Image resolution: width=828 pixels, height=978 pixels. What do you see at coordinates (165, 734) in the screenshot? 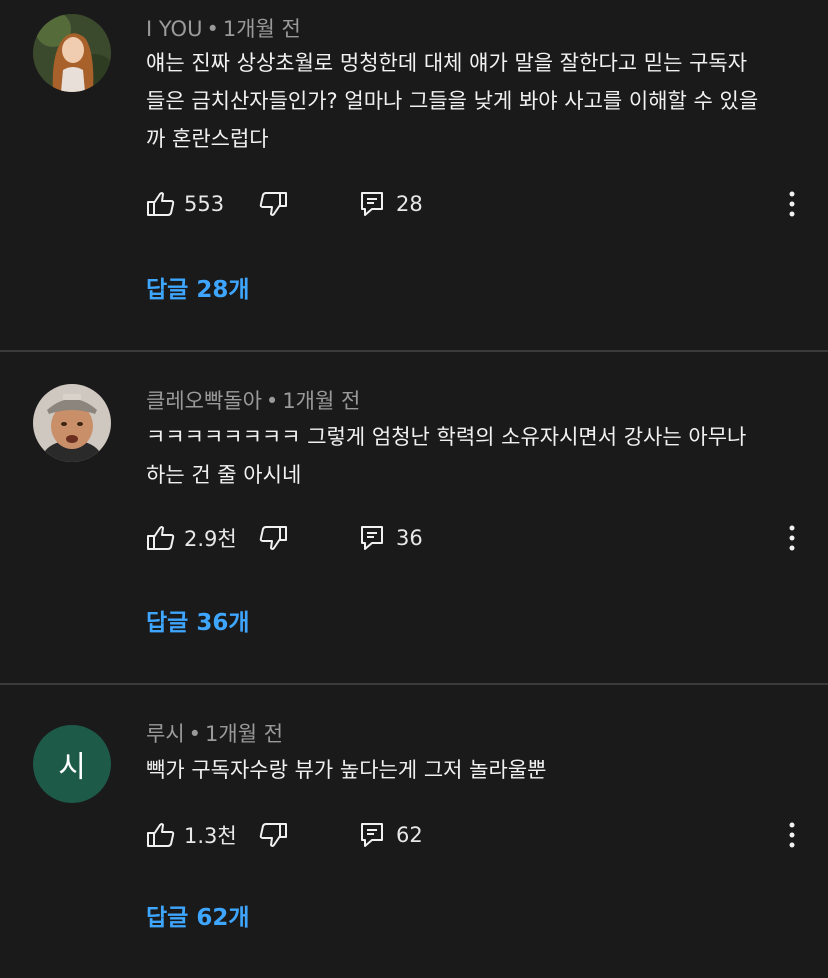
I see `author-name: 루시` at bounding box center [165, 734].